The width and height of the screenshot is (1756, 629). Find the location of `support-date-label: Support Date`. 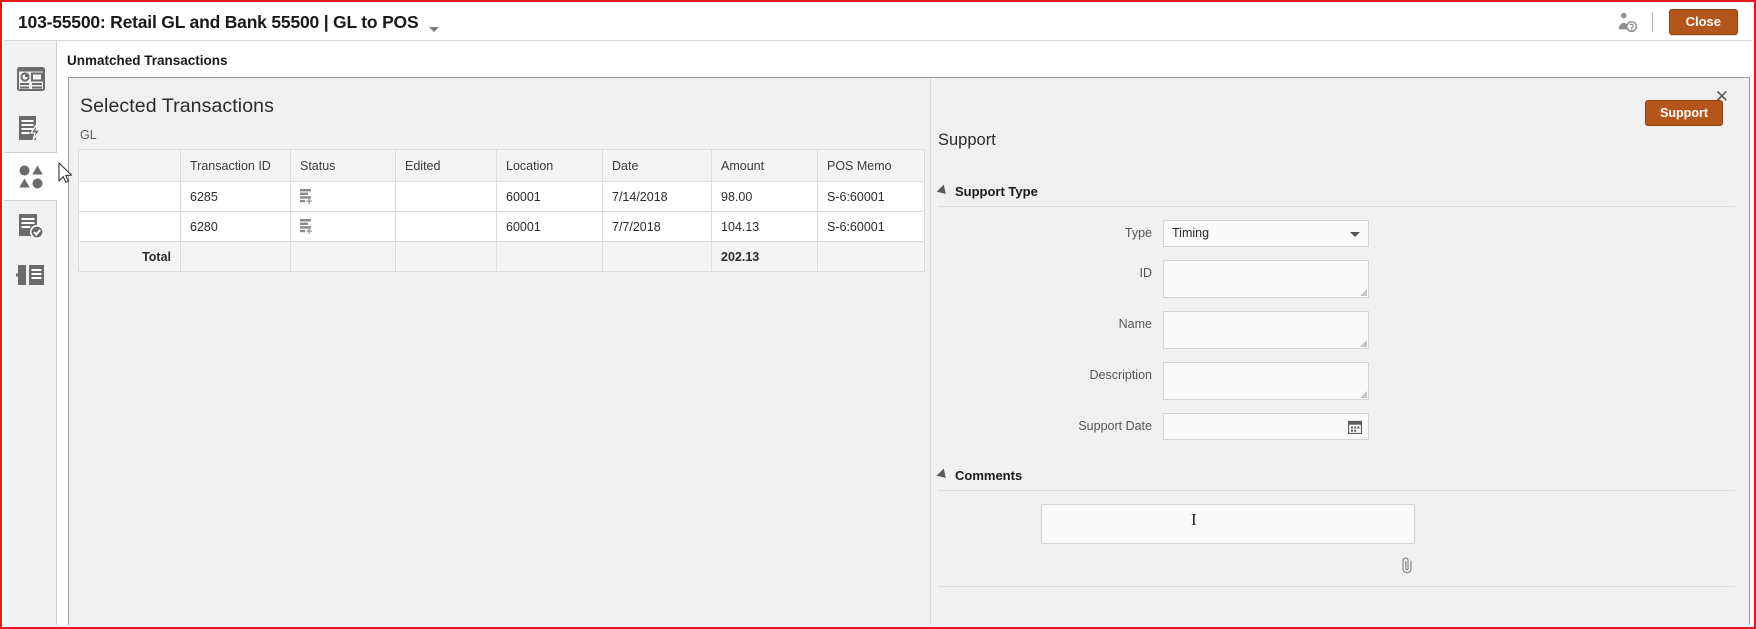

support-date-label: Support Date is located at coordinates (1115, 426).